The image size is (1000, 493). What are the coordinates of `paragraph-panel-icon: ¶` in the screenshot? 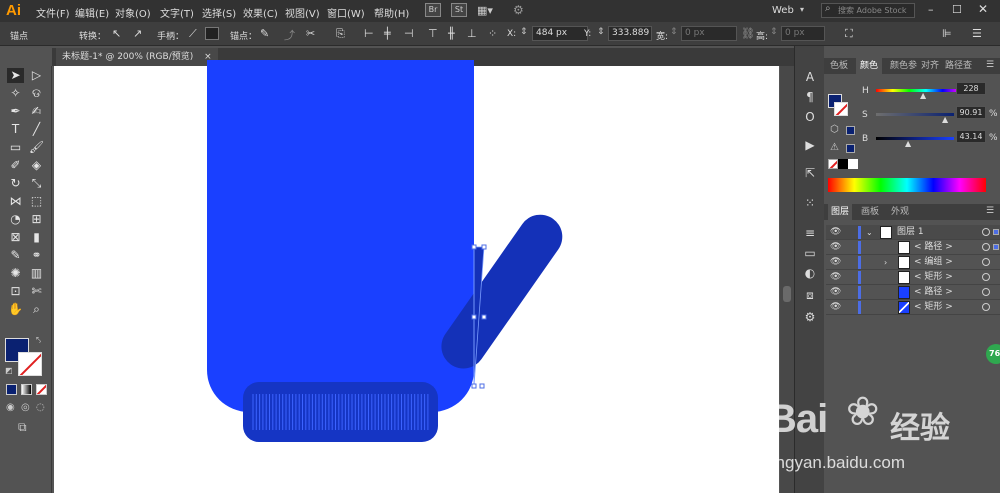 It's located at (810, 97).